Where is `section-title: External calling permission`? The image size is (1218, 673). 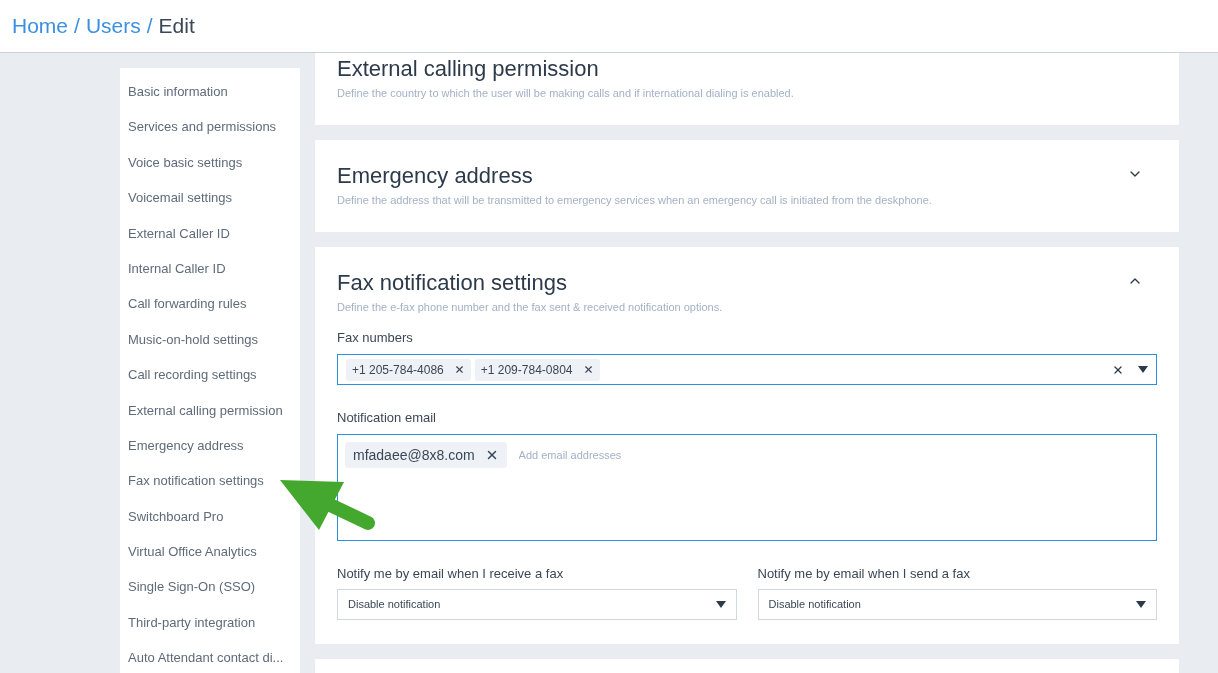 section-title: External calling permission is located at coordinates (468, 69).